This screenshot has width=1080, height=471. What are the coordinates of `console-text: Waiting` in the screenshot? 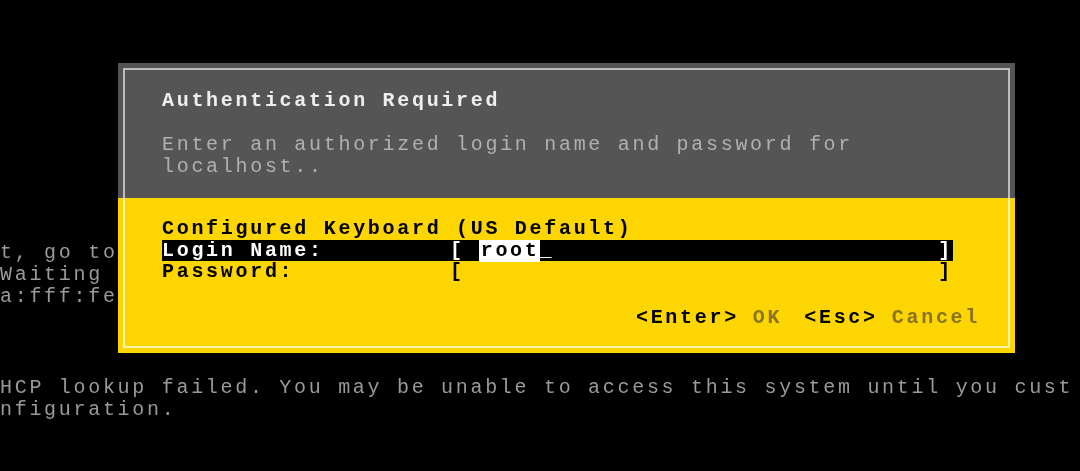 It's located at (51, 275).